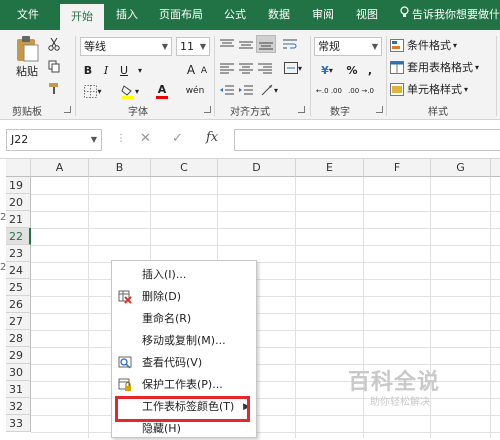  I want to click on comma-button: ,, so click(370, 70).